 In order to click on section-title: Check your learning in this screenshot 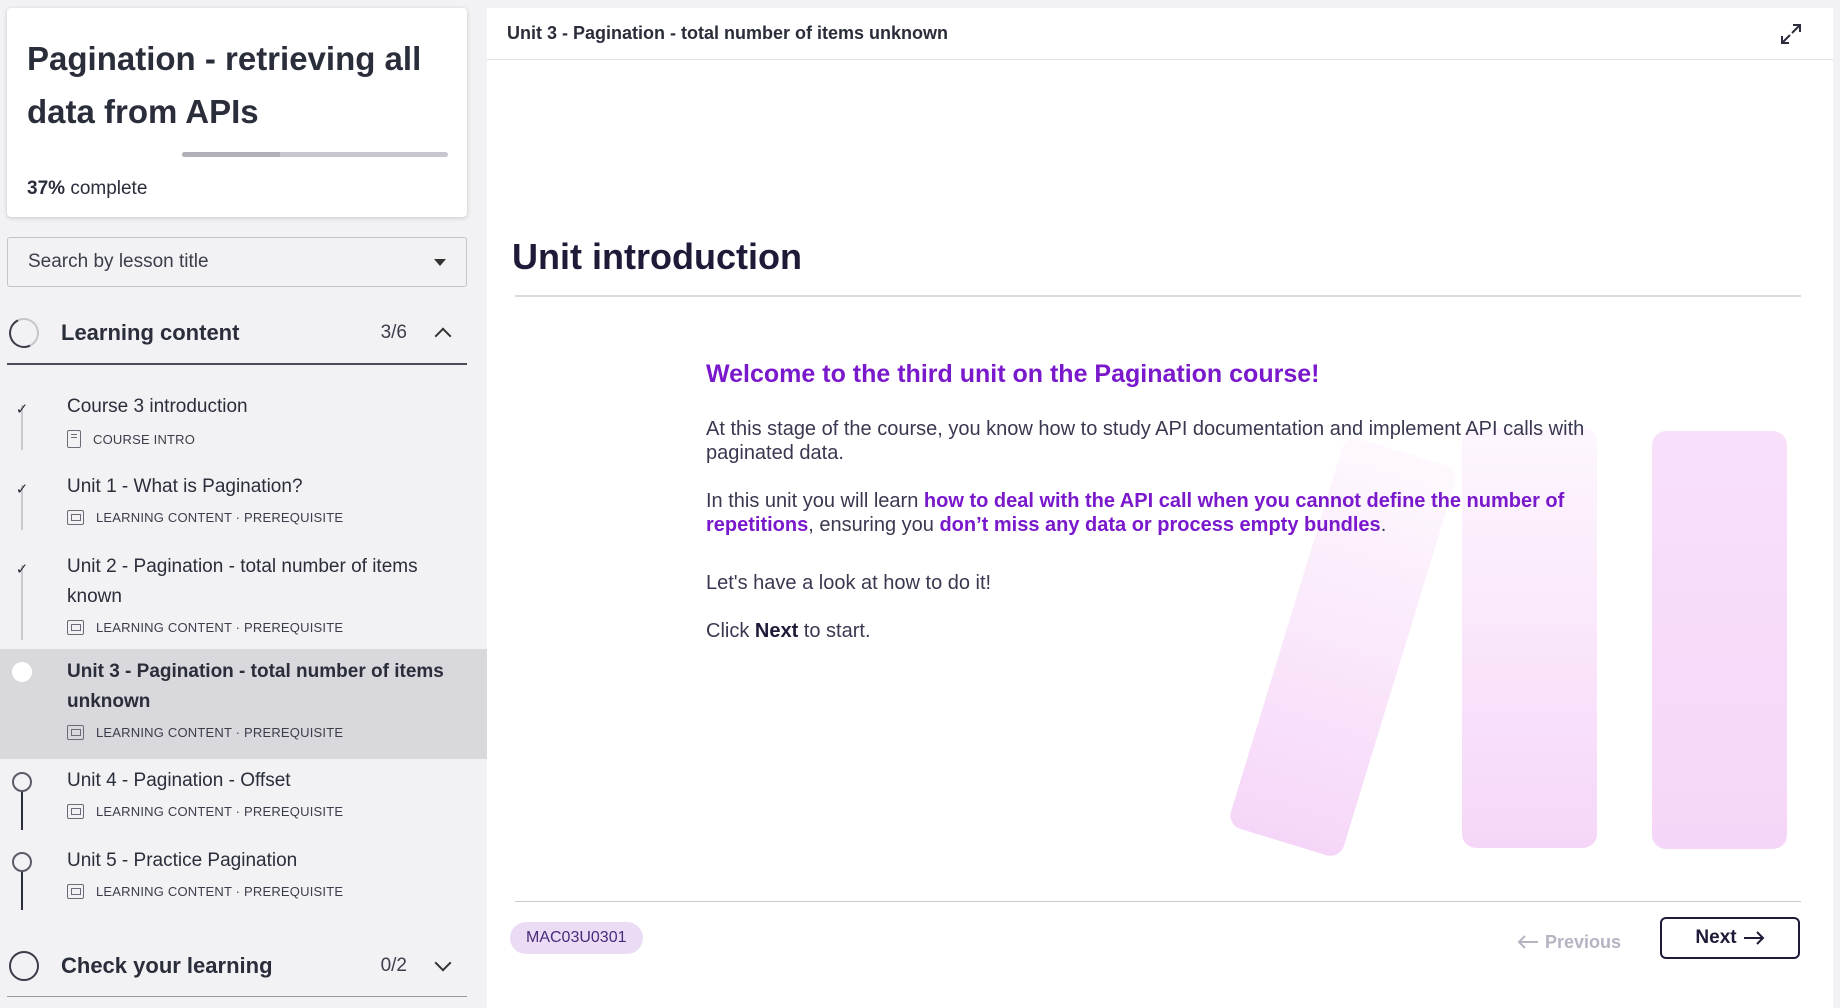, I will do `click(167, 965)`.